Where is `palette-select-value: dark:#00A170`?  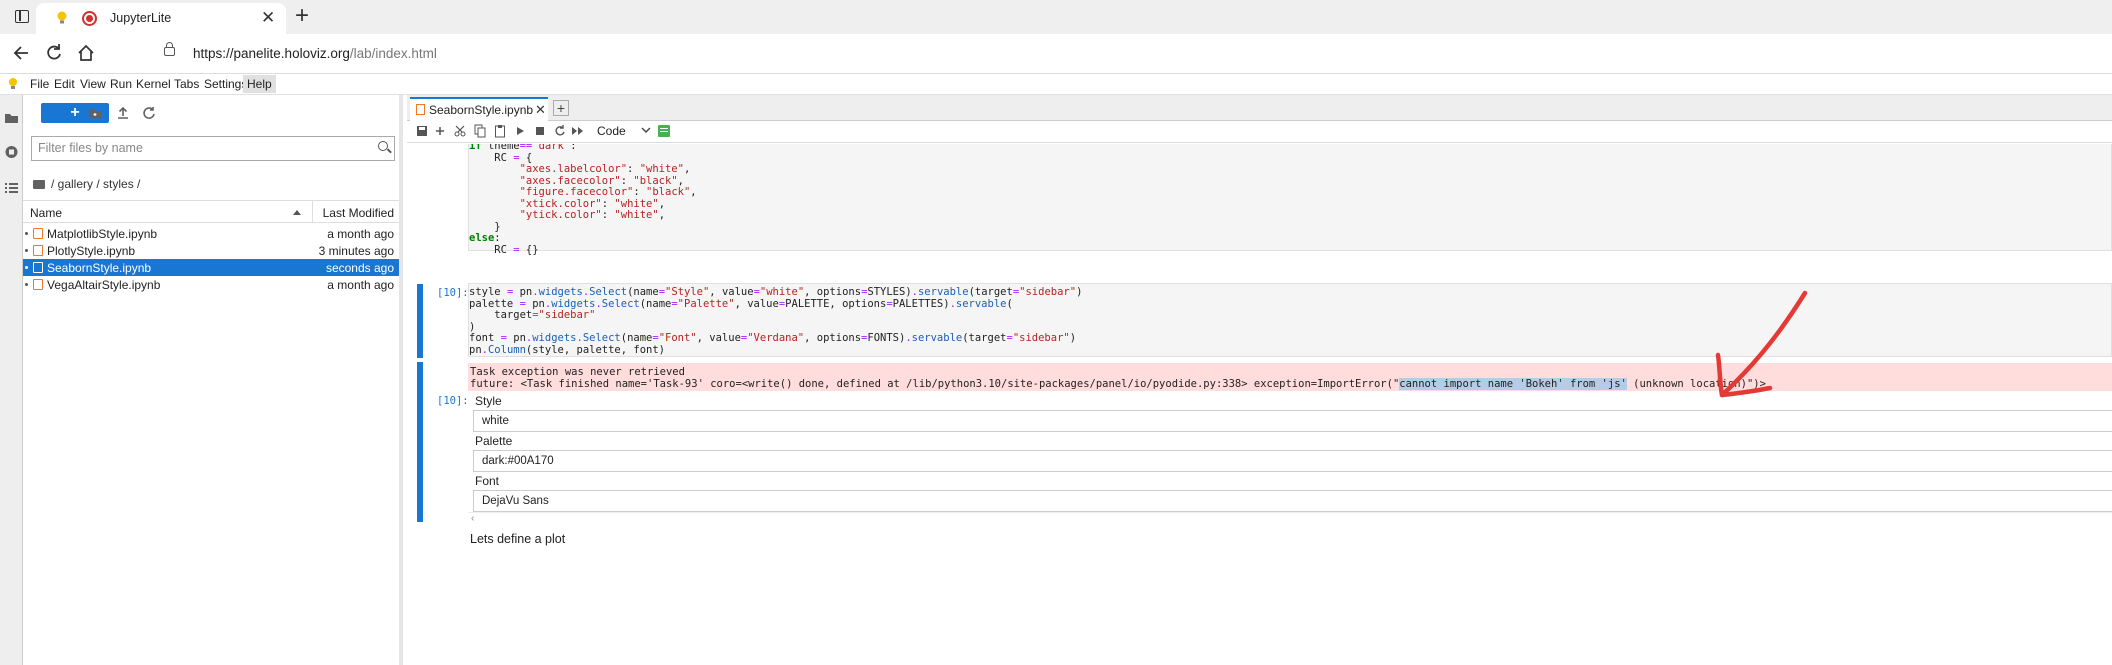 palette-select-value: dark:#00A170 is located at coordinates (518, 461).